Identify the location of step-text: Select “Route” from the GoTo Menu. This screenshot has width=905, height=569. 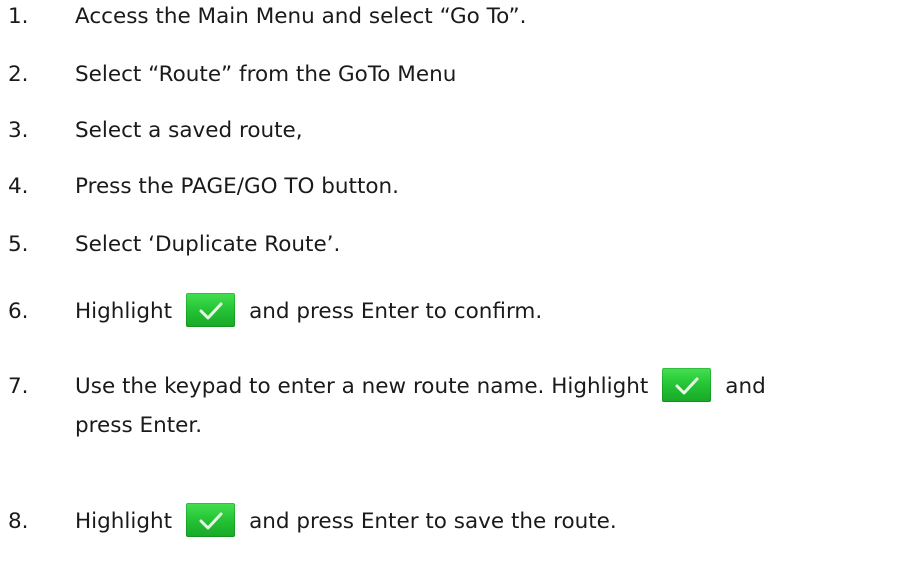
(266, 74).